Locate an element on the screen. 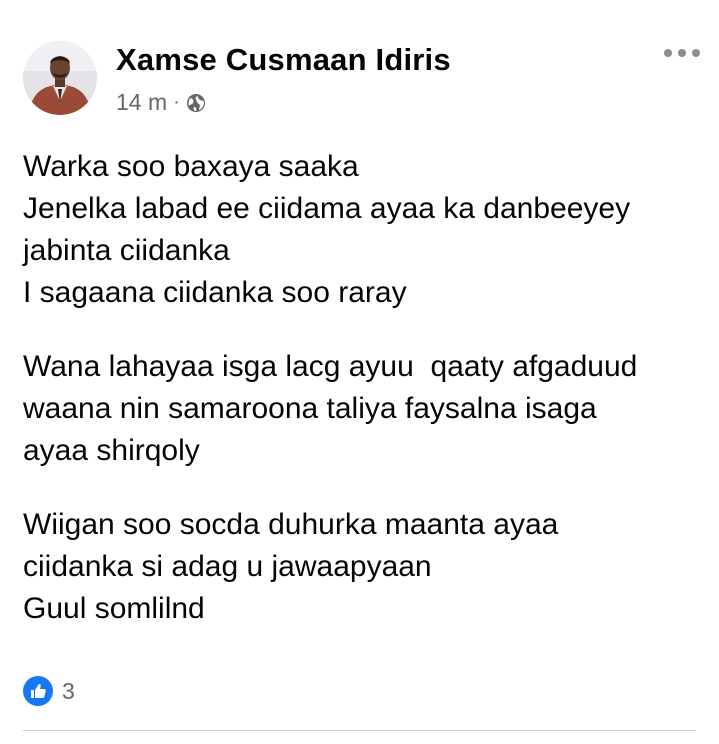  more-options-icon is located at coordinates (682, 53).